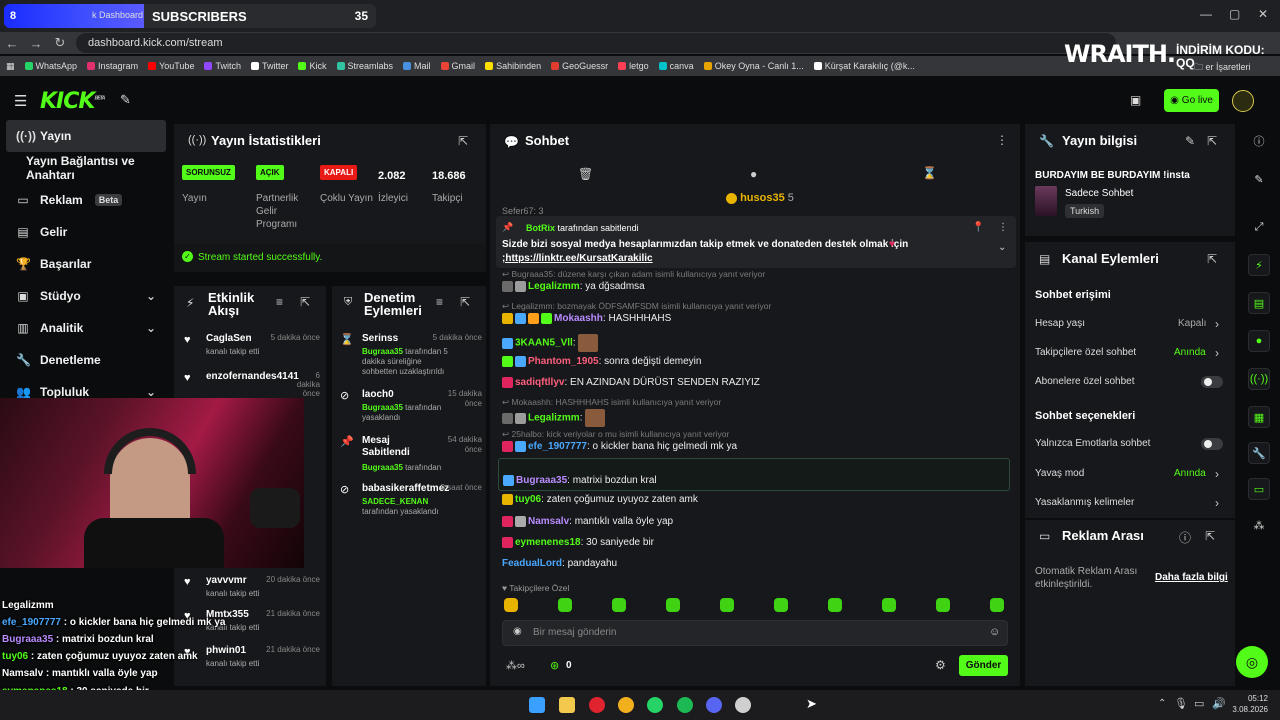 This screenshot has width=1280, height=720. I want to click on send-button: Gönder, so click(983, 665).